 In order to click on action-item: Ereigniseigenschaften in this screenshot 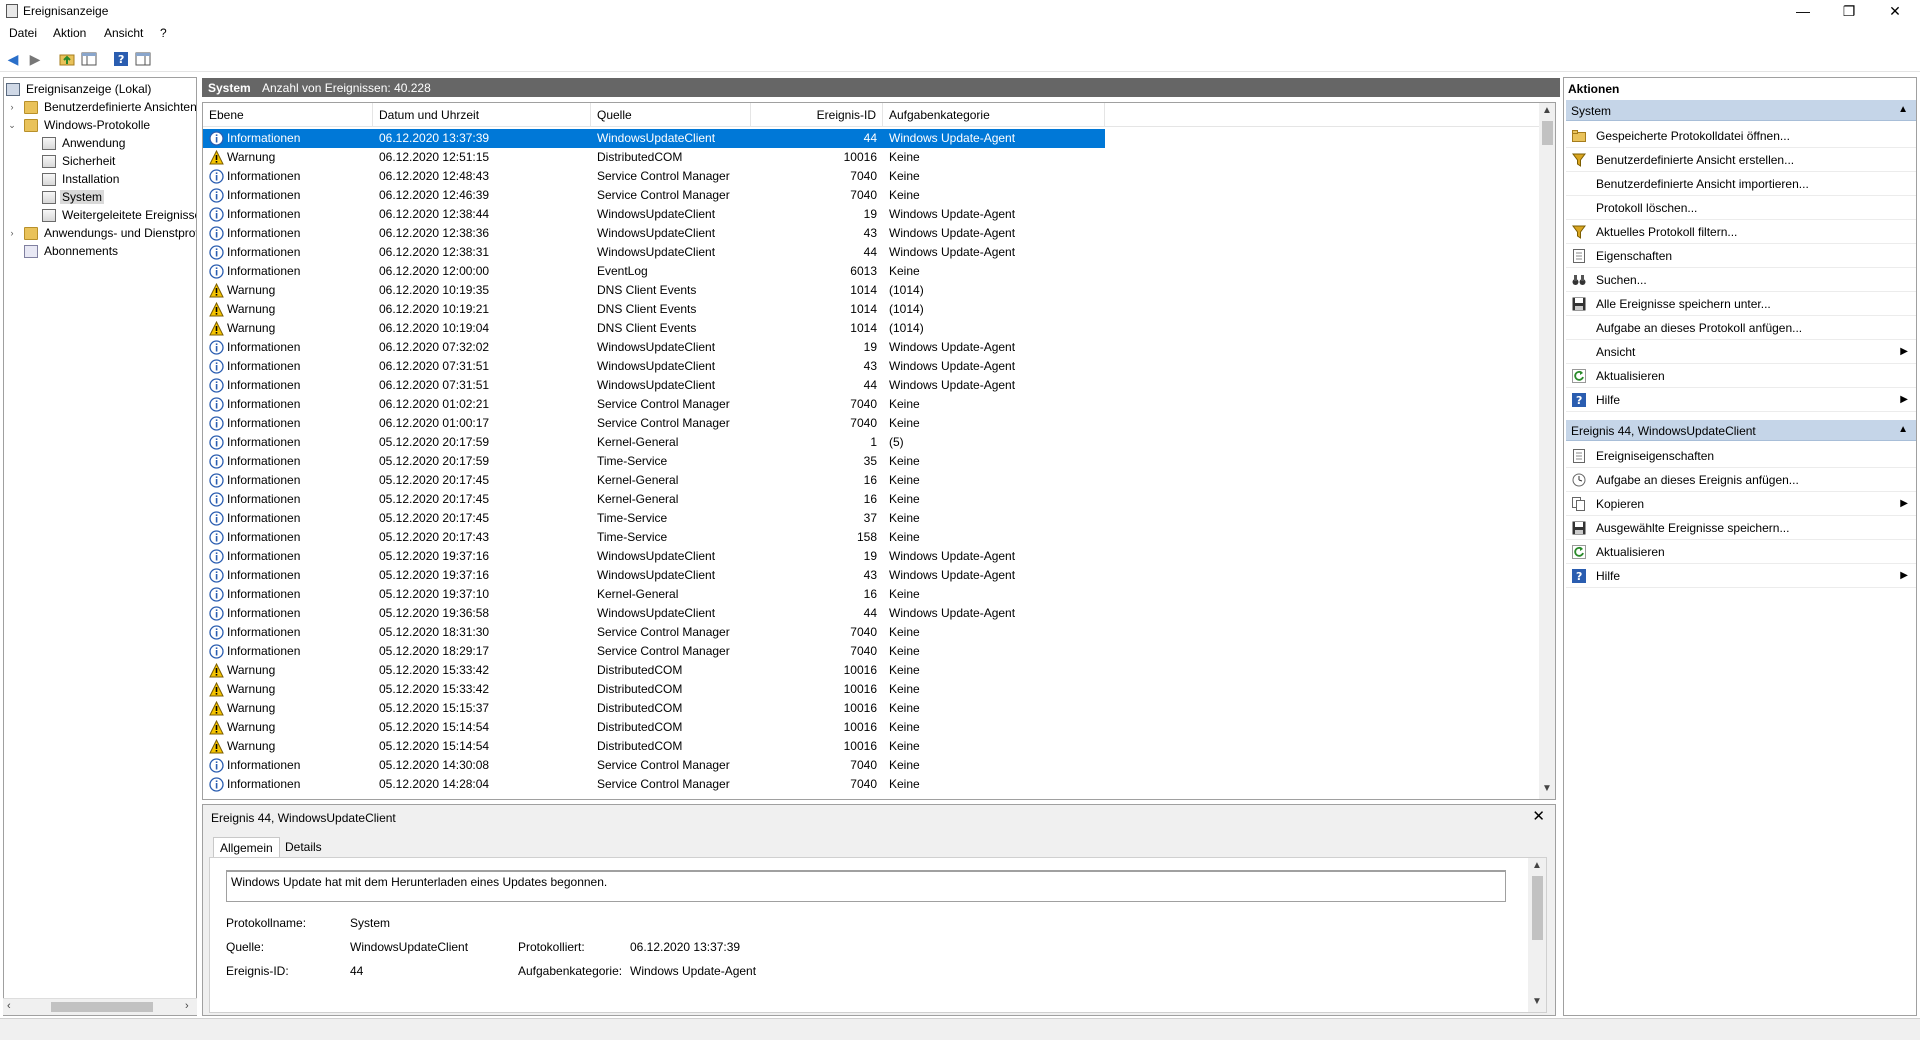, I will do `click(1741, 456)`.